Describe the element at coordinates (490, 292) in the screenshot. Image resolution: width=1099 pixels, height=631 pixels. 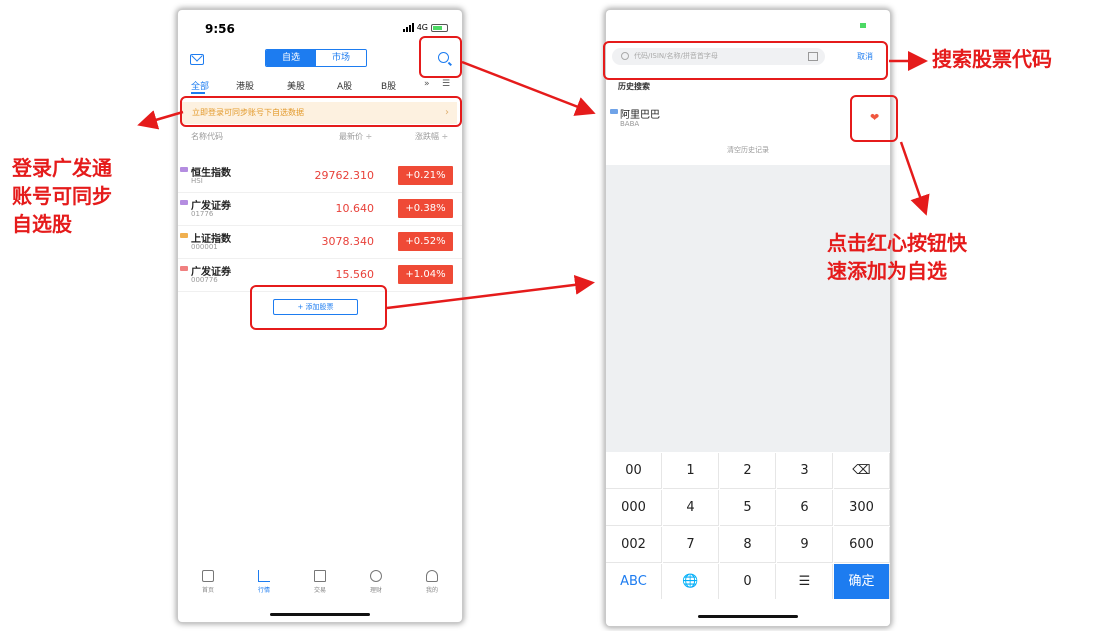
I see `arrow-add-to-screen` at that location.